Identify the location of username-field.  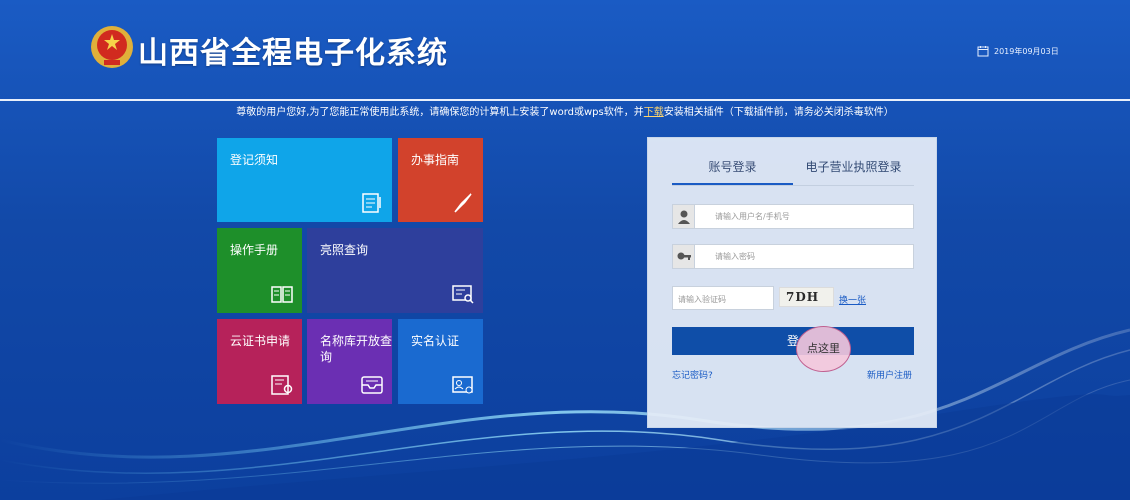
(793, 216).